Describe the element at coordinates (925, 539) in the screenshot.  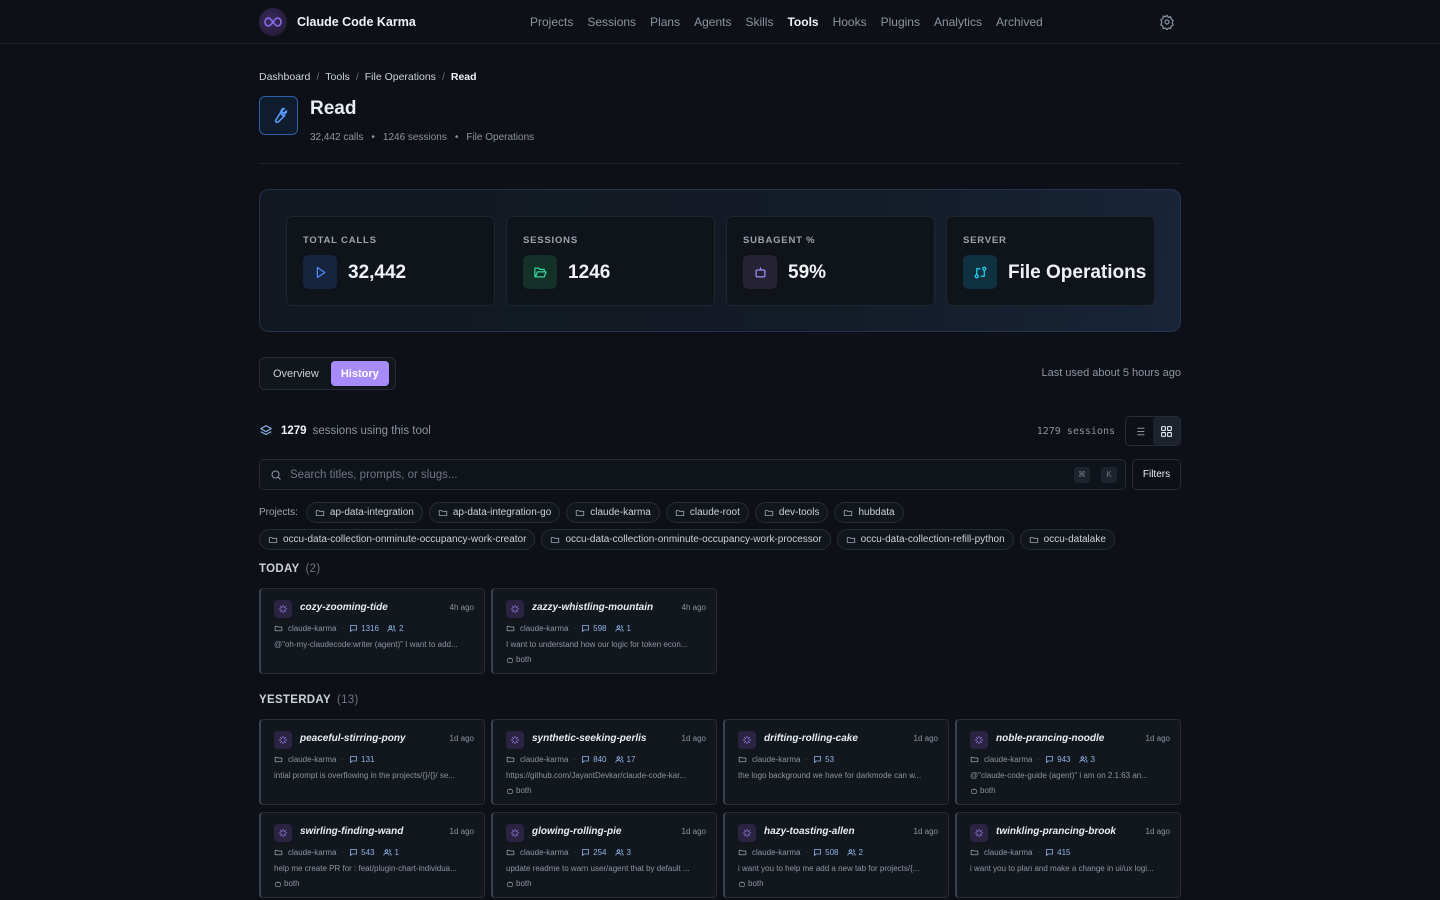
I see `project-chip: occu-data-collection-refill-python` at that location.